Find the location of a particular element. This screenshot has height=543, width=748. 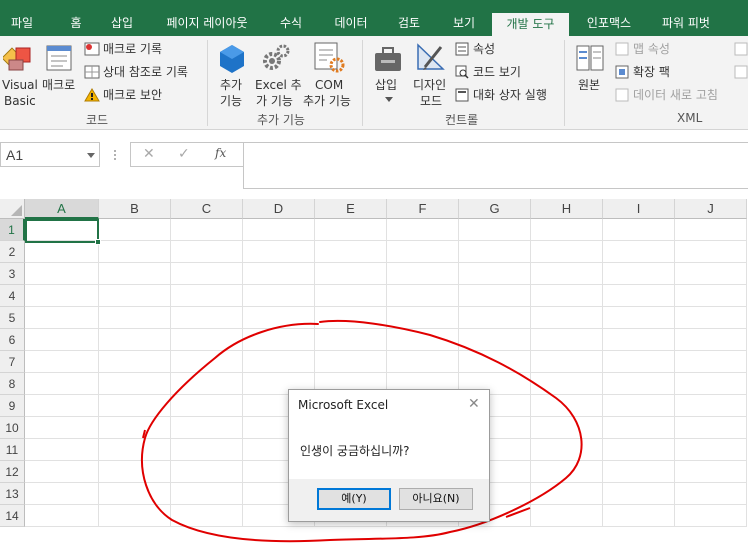

excel-addins-label-2: 가 기능 is located at coordinates (274, 101).